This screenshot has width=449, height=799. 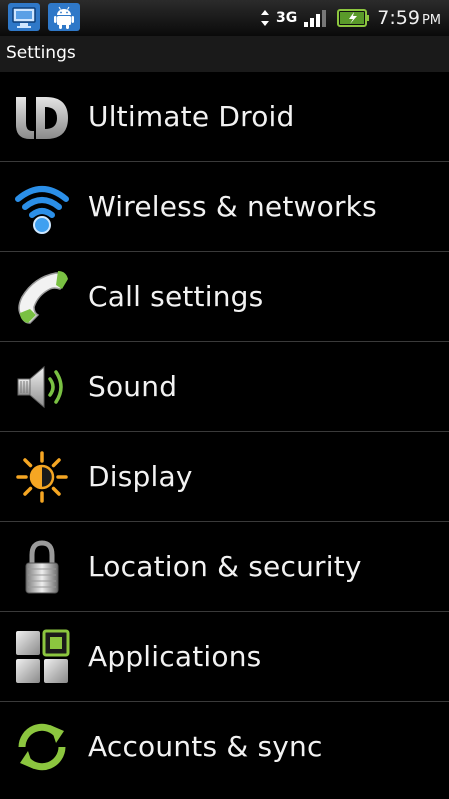 What do you see at coordinates (42, 477) in the screenshot?
I see `brightness-icon` at bounding box center [42, 477].